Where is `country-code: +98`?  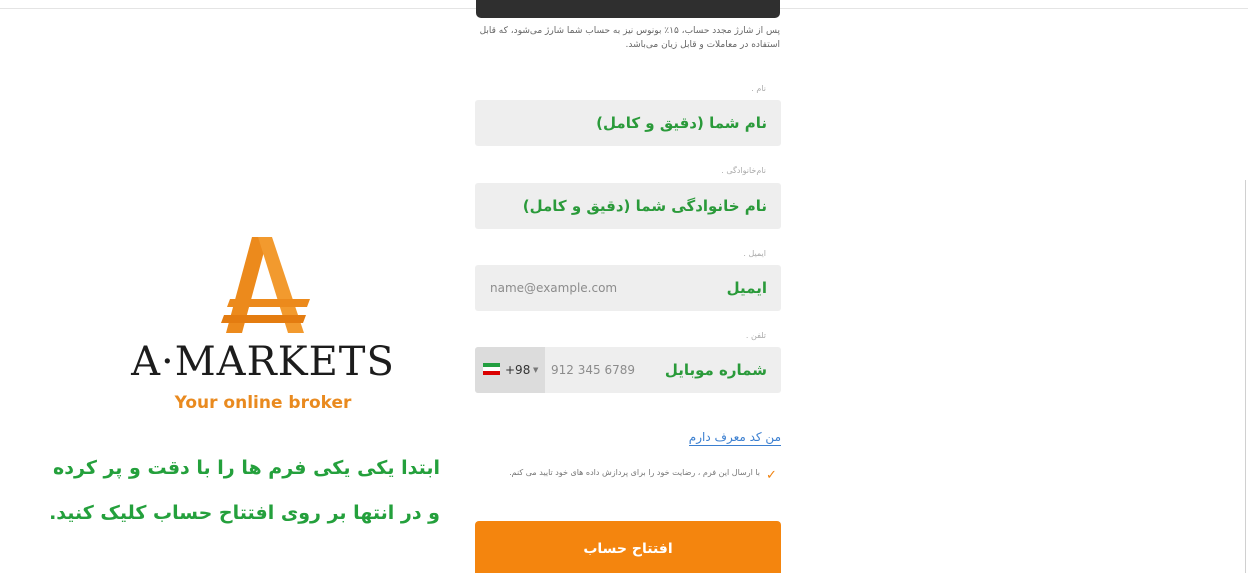
country-code: +98 is located at coordinates (518, 370).